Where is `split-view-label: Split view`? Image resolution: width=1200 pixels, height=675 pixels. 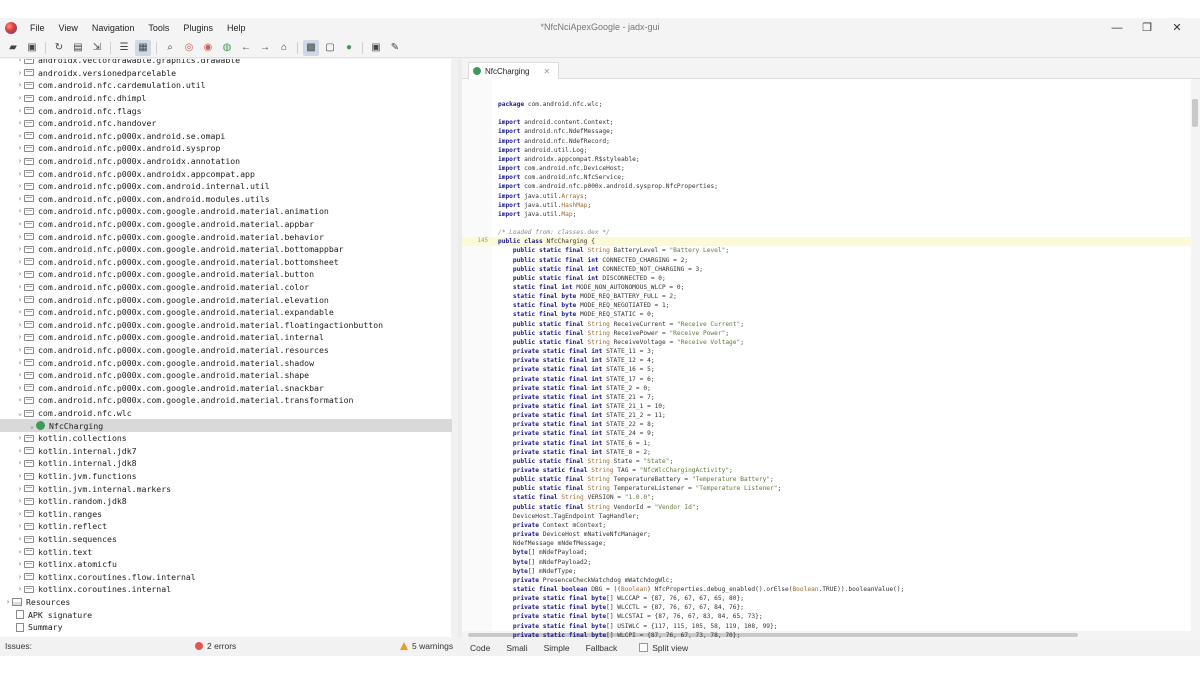 split-view-label: Split view is located at coordinates (670, 648).